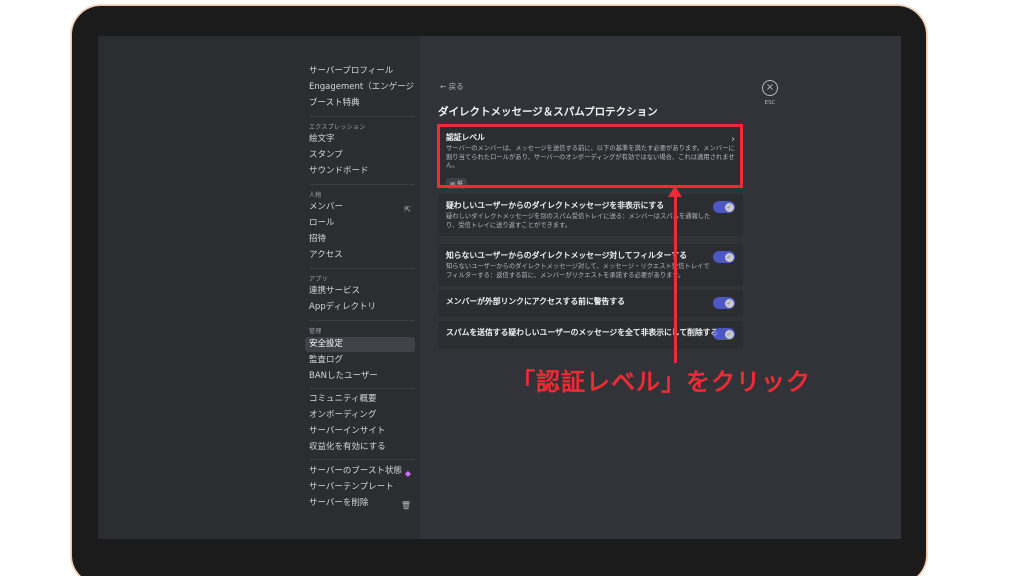  I want to click on warn-external-links-toggle: ✓, so click(724, 303).